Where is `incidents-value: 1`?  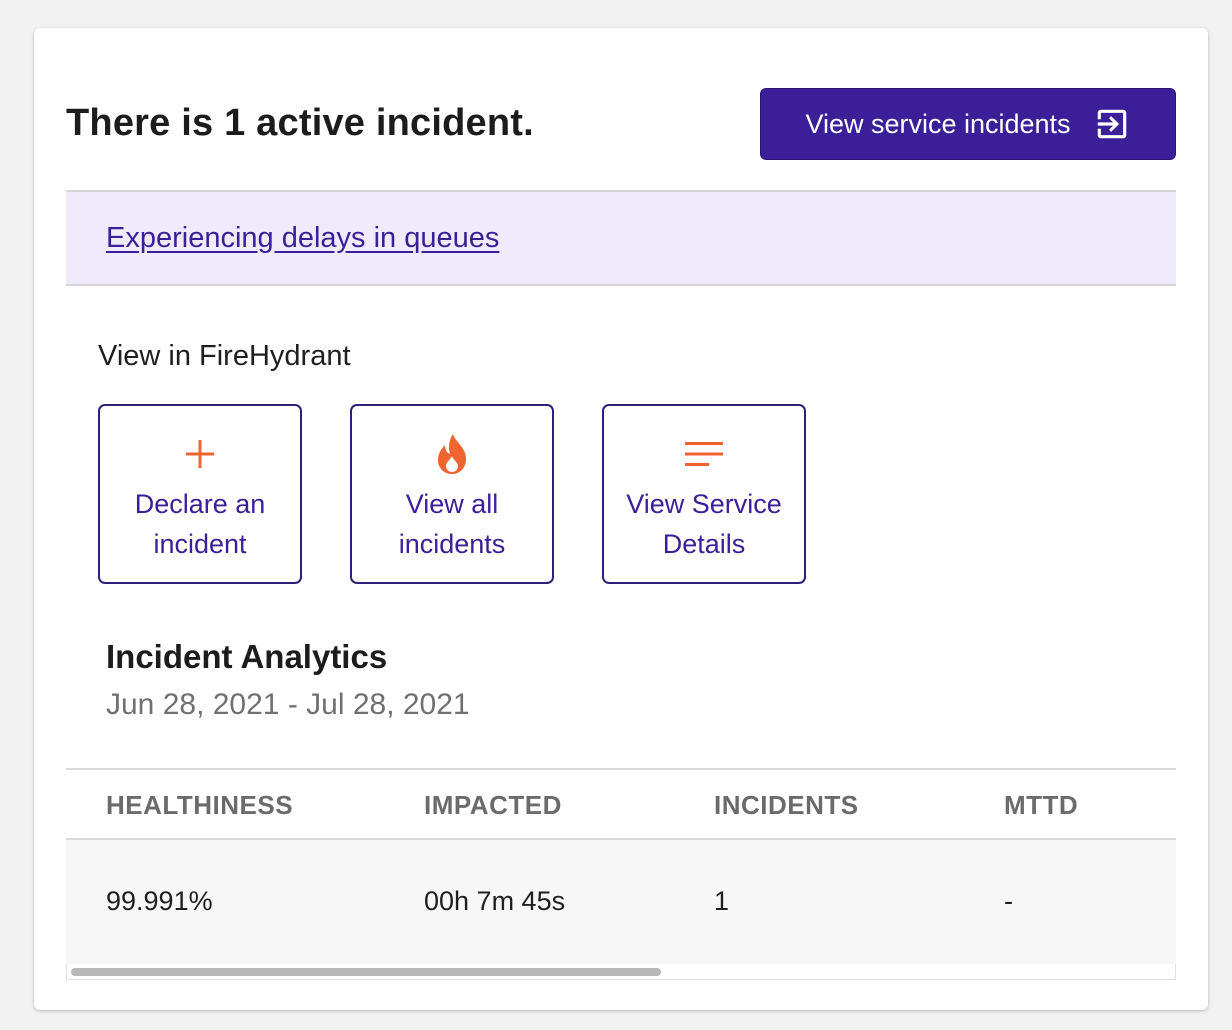 incidents-value: 1 is located at coordinates (722, 901).